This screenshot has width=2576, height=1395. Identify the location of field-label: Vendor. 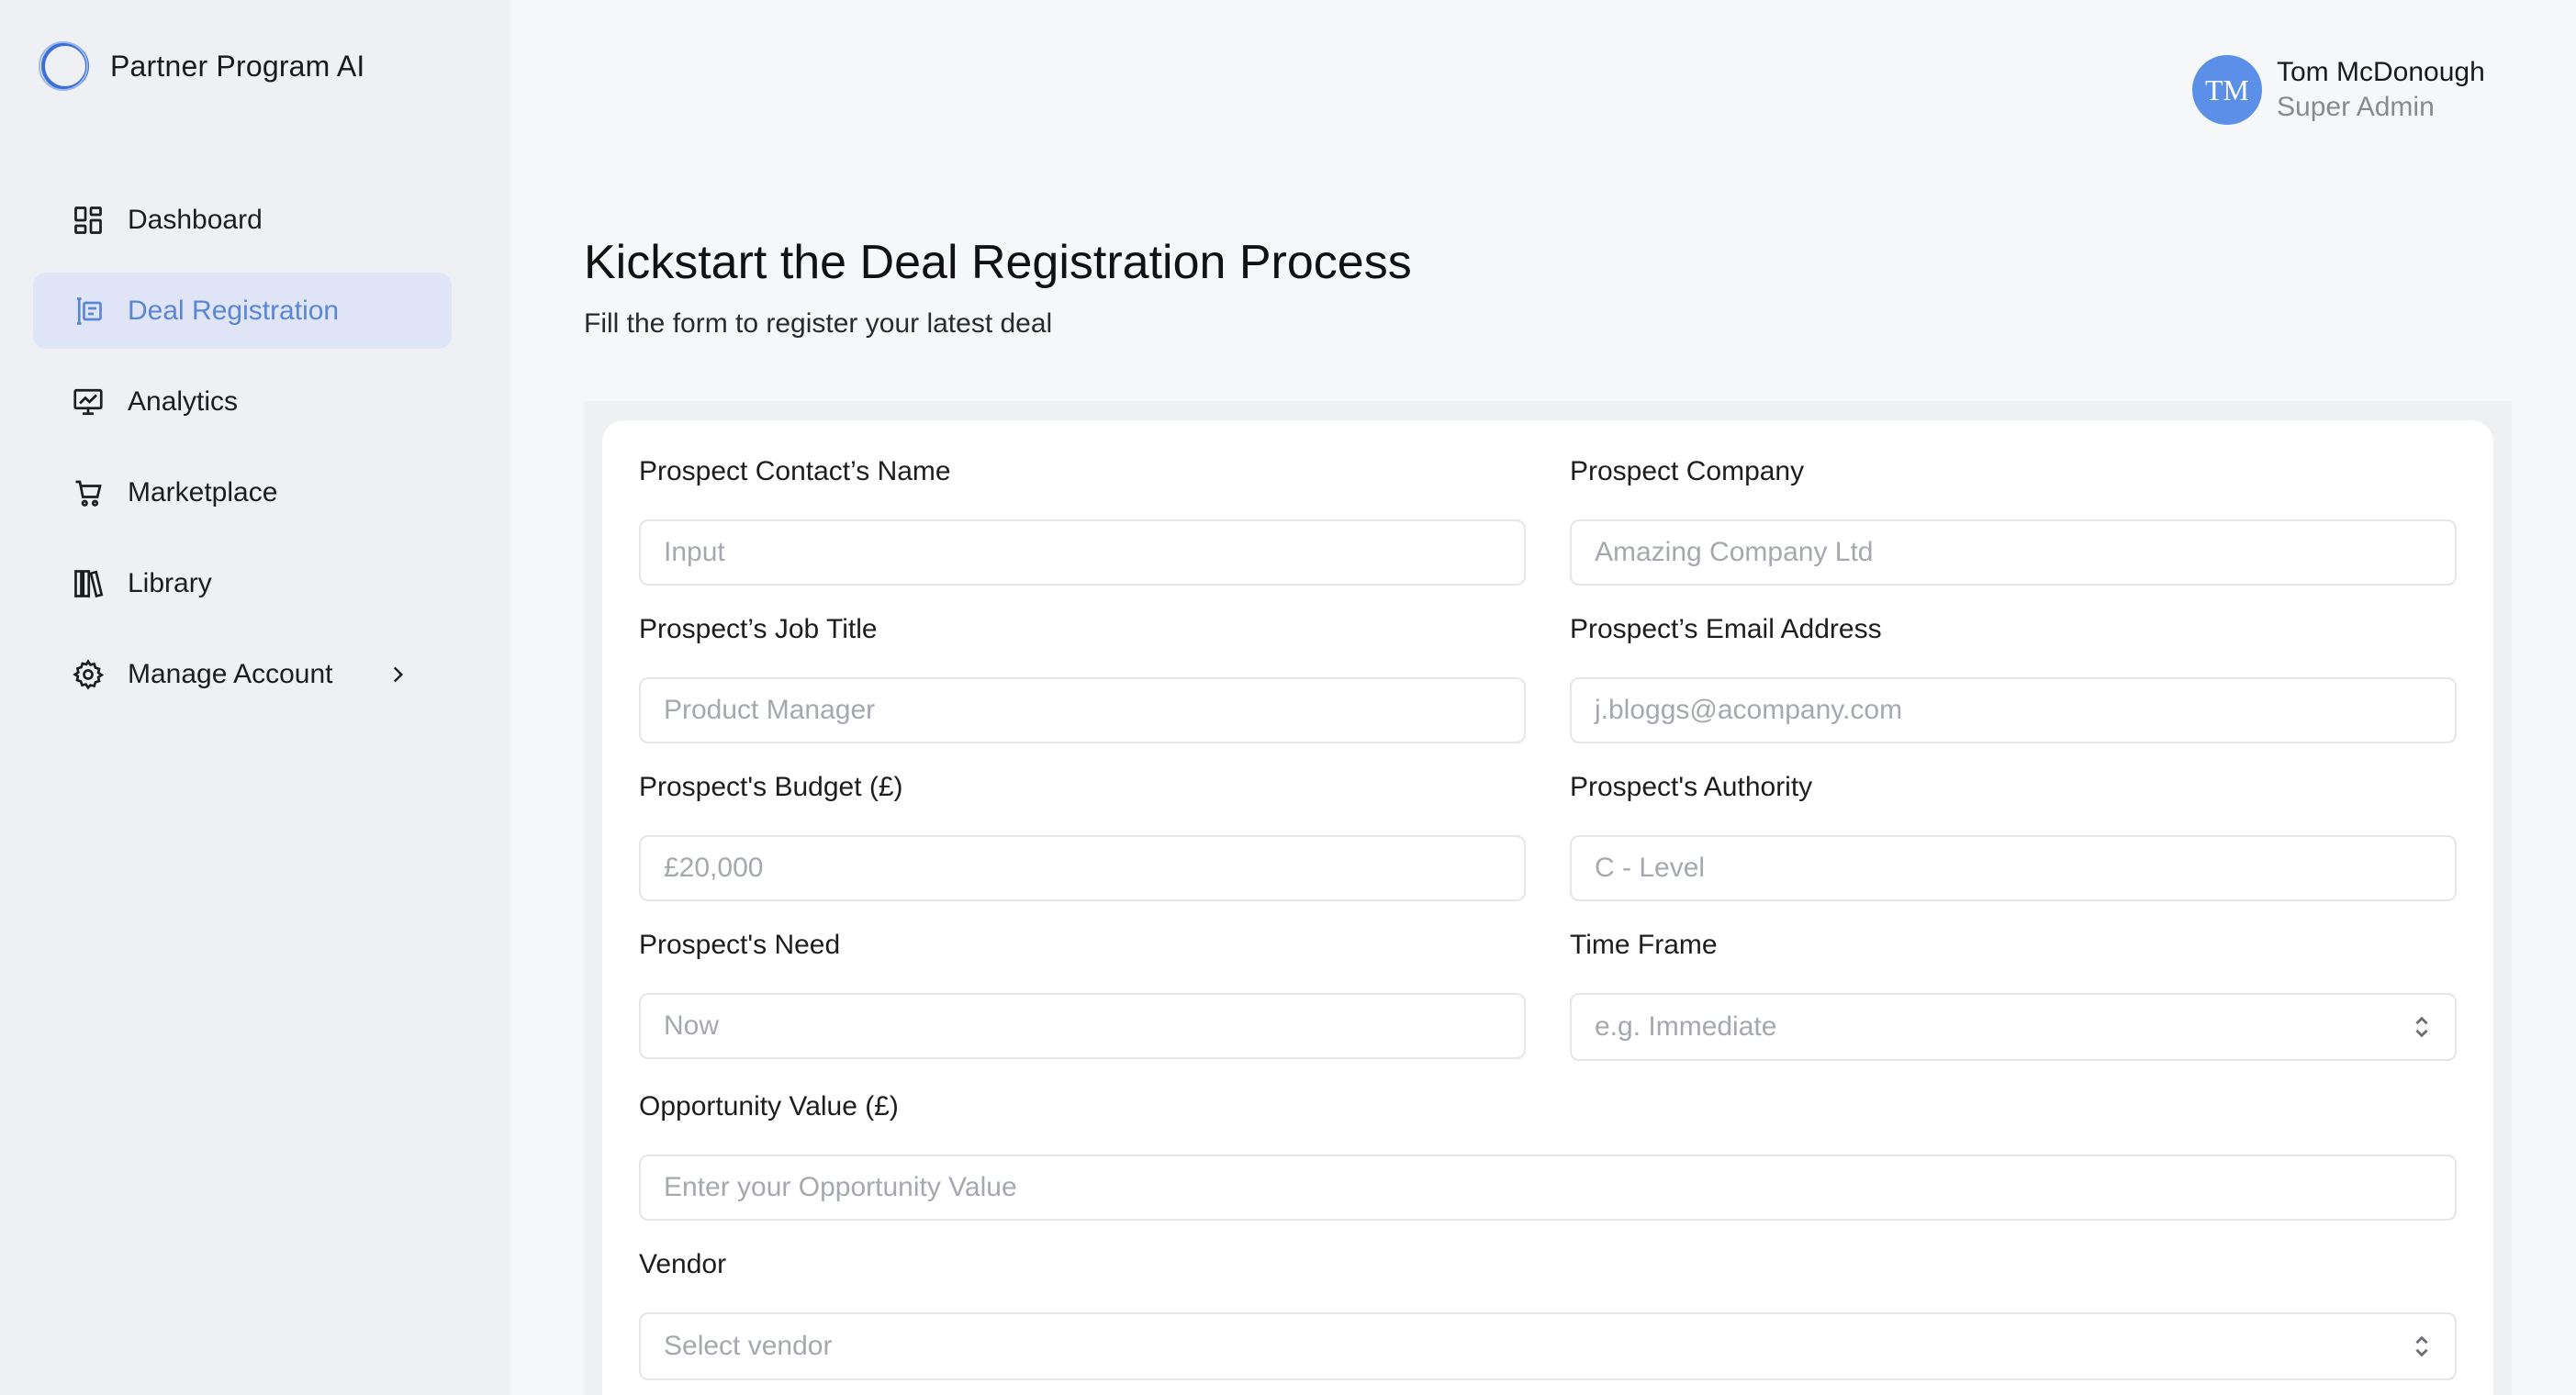
(683, 1264).